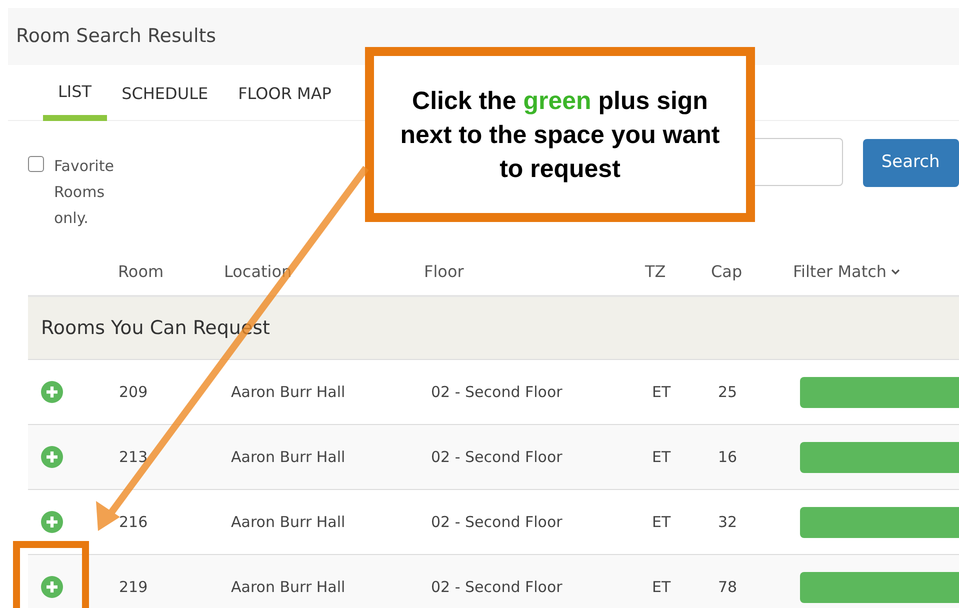 The image size is (959, 608). What do you see at coordinates (36, 164) in the screenshot?
I see `favorite-checkbox` at bounding box center [36, 164].